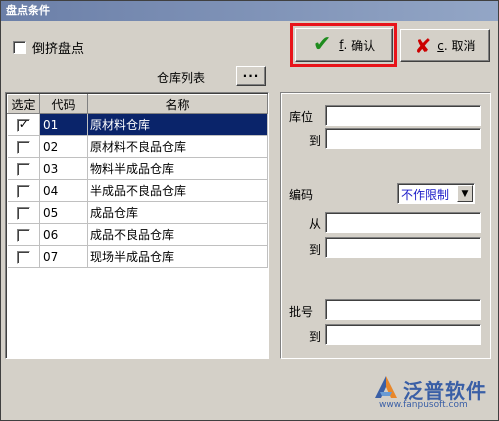  I want to click on confirm-label: 确认, so click(363, 45).